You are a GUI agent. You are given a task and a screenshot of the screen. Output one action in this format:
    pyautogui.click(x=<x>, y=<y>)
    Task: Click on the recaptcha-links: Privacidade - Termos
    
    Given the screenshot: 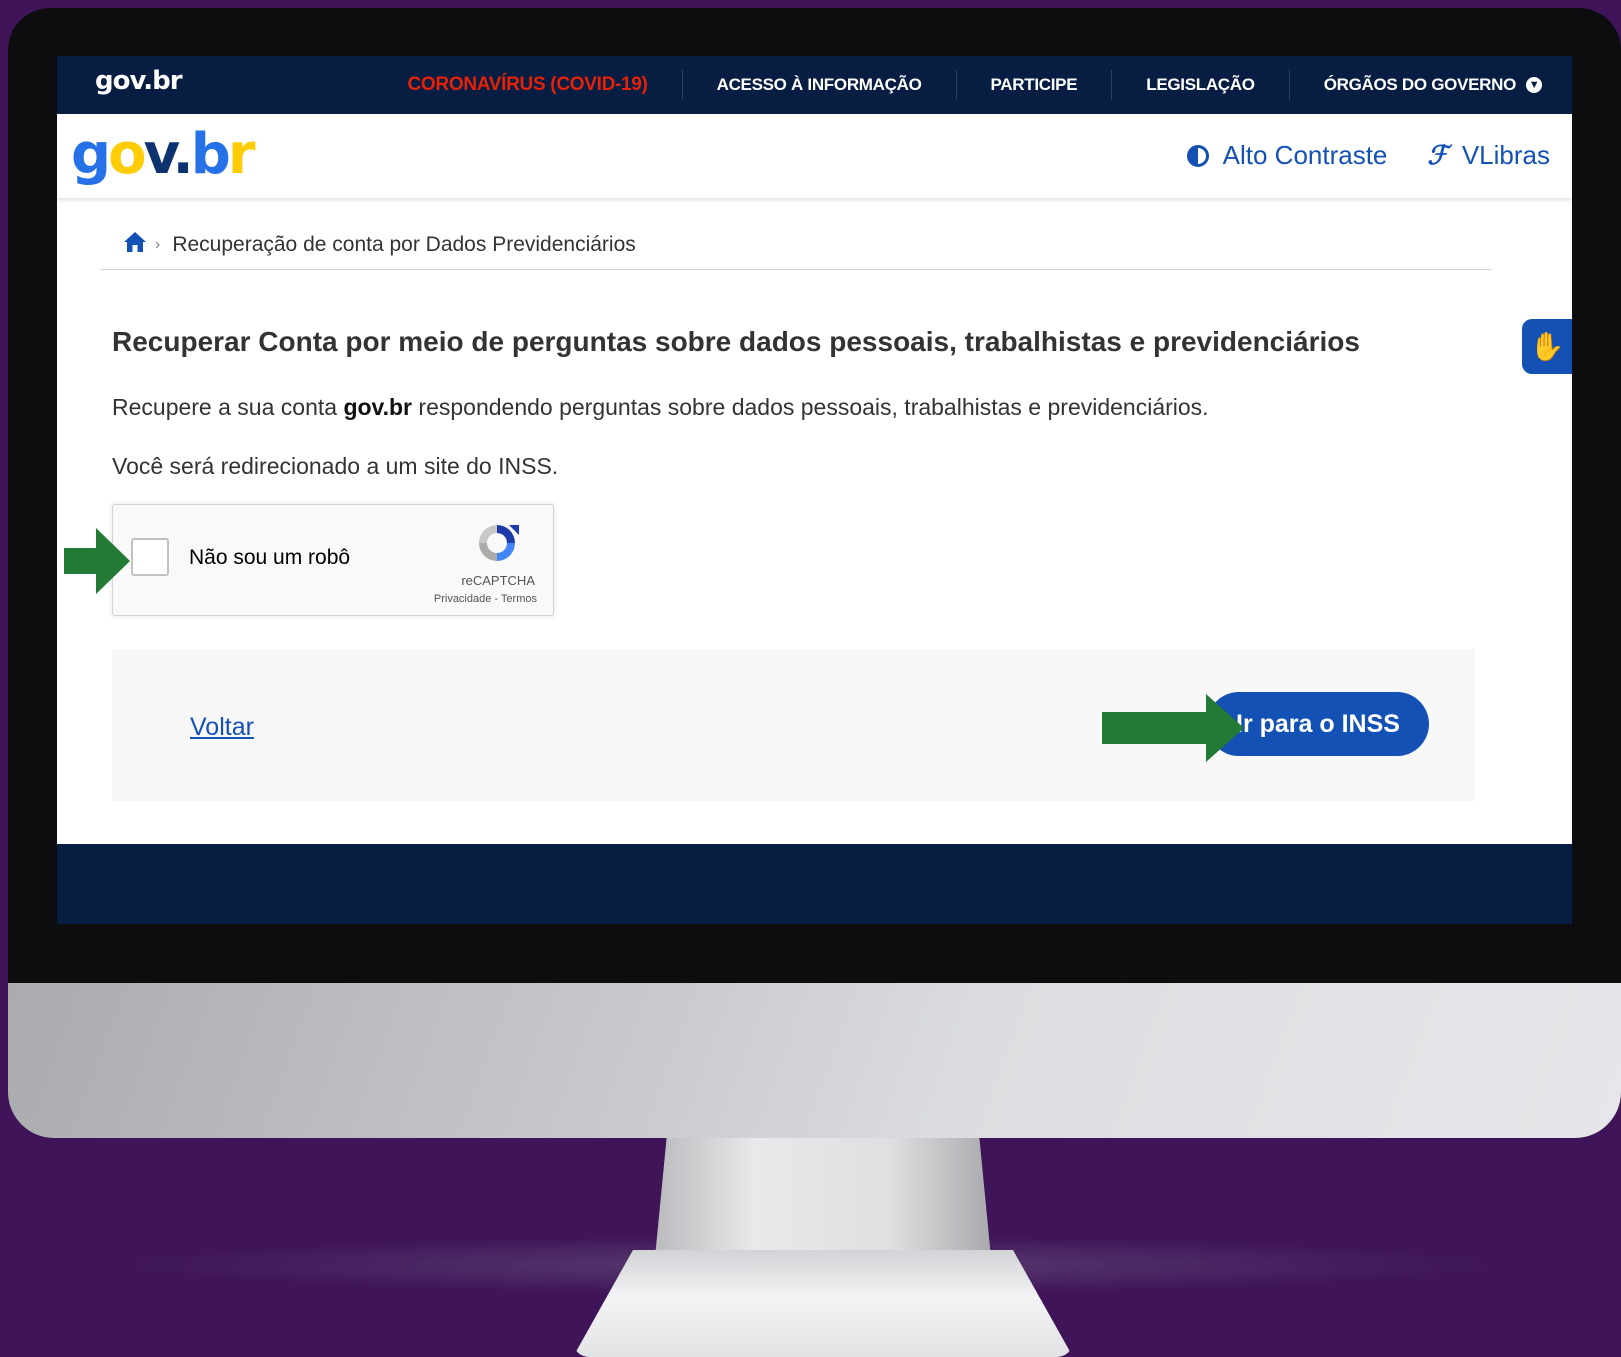 What is the action you would take?
    pyautogui.click(x=485, y=599)
    